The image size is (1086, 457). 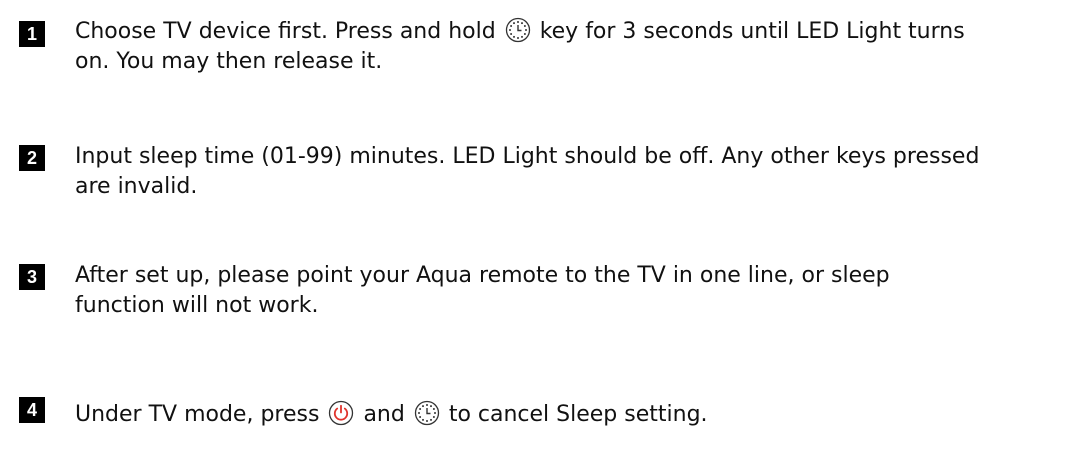 I want to click on instruction-text: Choose TV device first. Press and hold, so click(x=285, y=31).